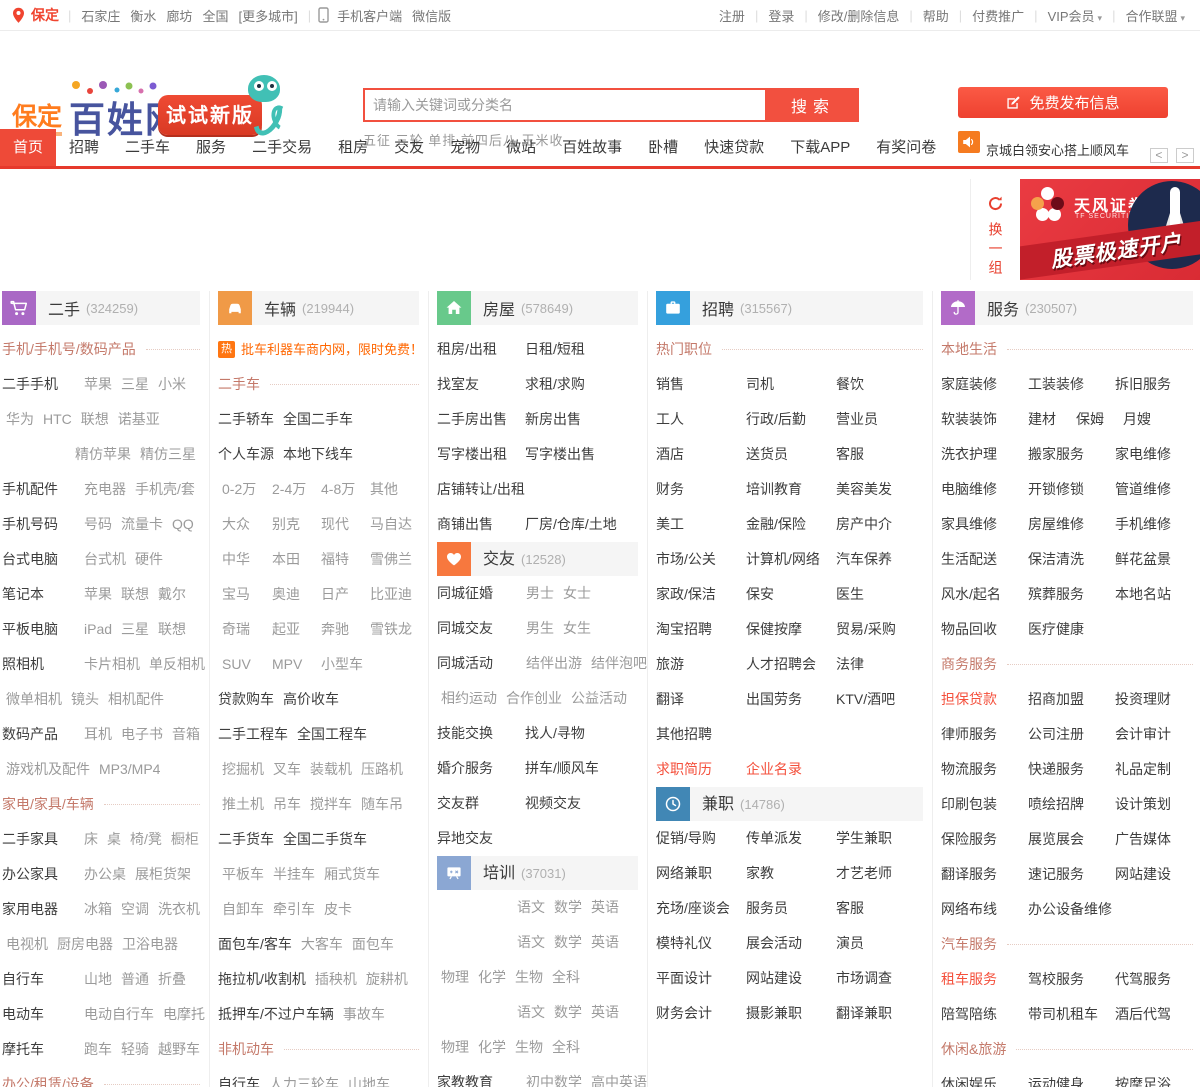 Image resolution: width=1200 pixels, height=1091 pixels. Describe the element at coordinates (28, 147) in the screenshot. I see `nav-item-首页: 首页` at that location.